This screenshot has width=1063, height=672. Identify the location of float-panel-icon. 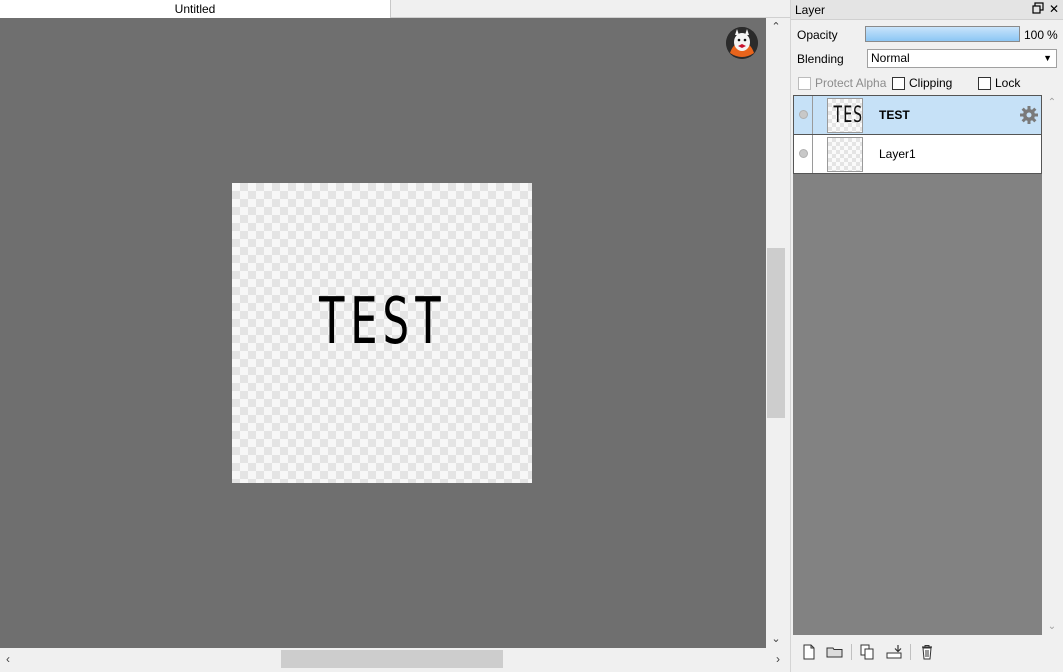
(1038, 9).